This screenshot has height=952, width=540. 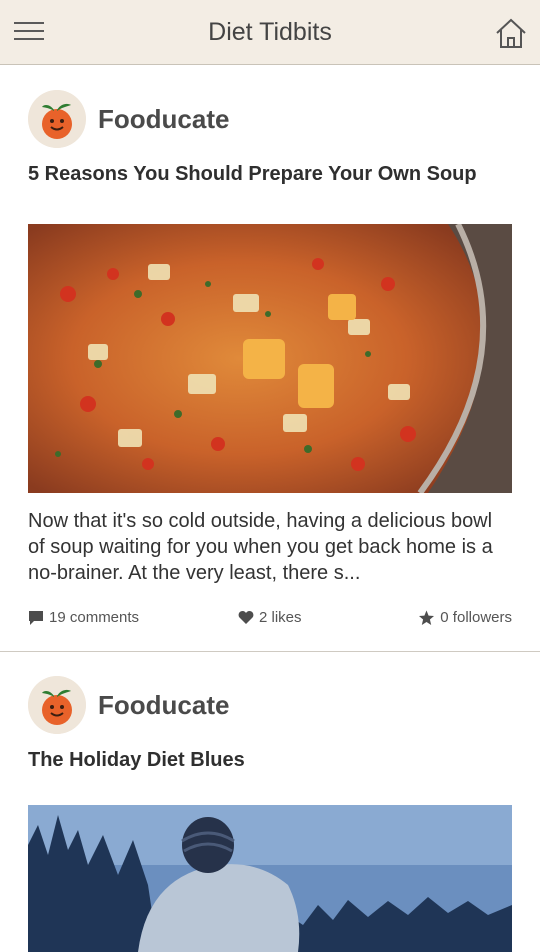 I want to click on post-image-winter, so click(x=270, y=878).